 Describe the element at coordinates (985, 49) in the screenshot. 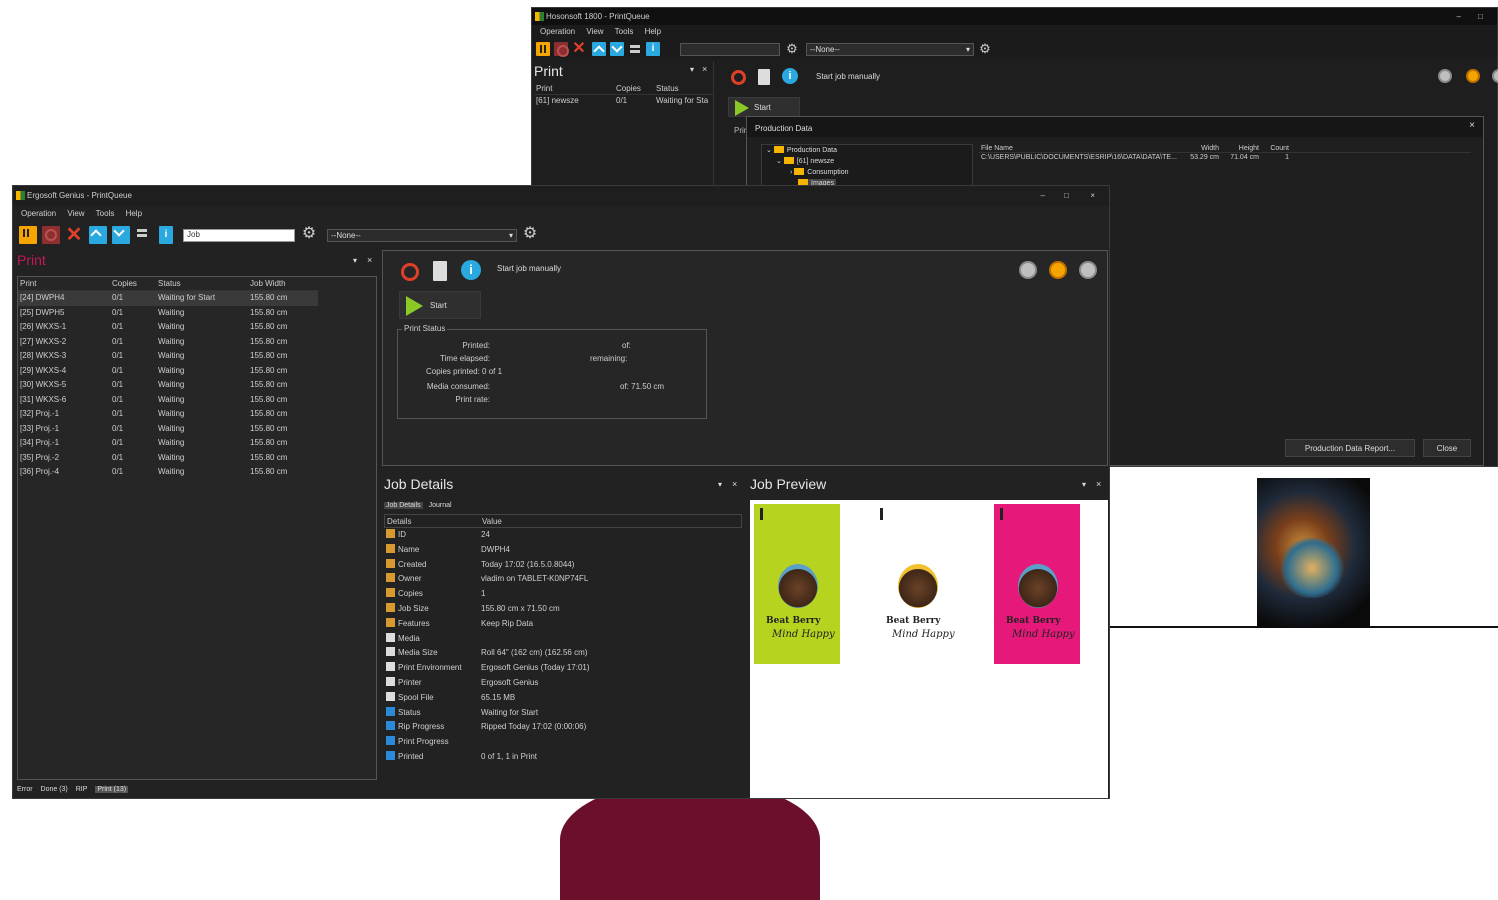

I see `settings-icon: ⚙` at that location.